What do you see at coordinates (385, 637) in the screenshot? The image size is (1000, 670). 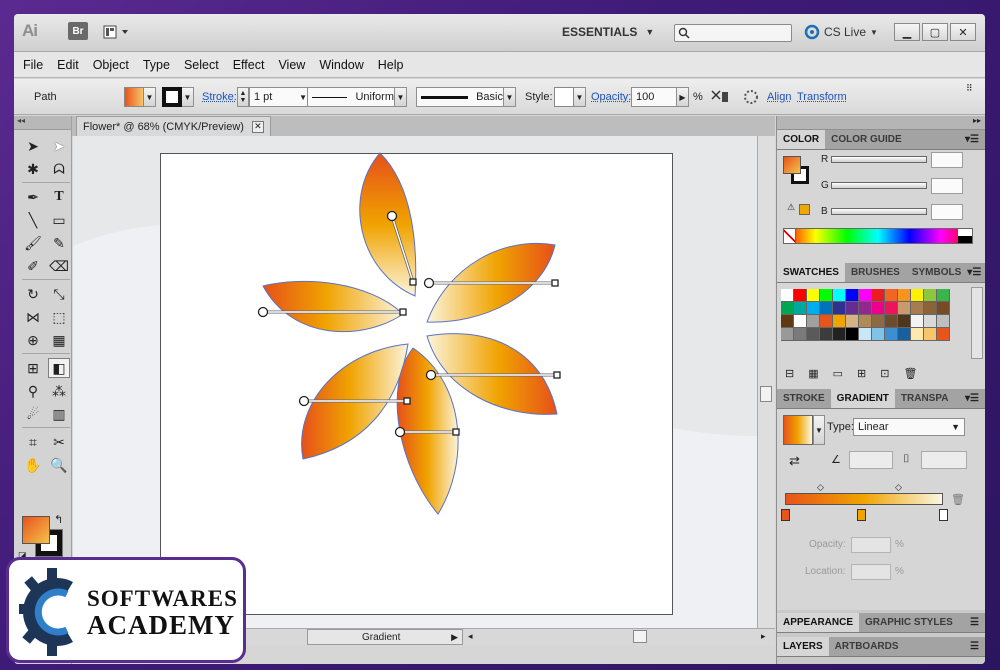 I see `status-tool-indicator: Gradient ▶` at bounding box center [385, 637].